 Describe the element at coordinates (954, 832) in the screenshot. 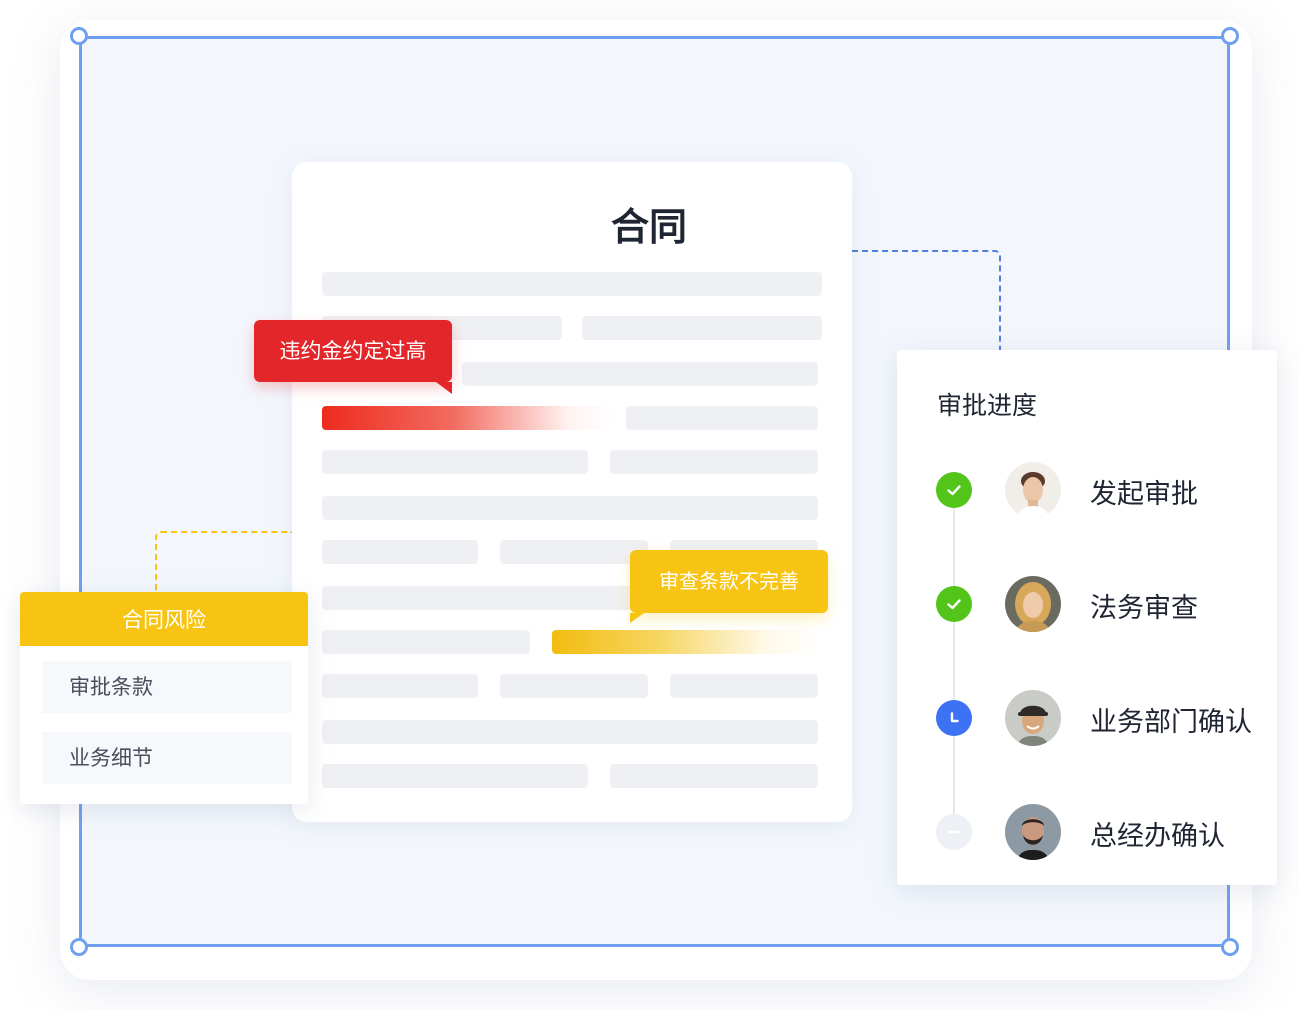

I see `minus-icon` at that location.